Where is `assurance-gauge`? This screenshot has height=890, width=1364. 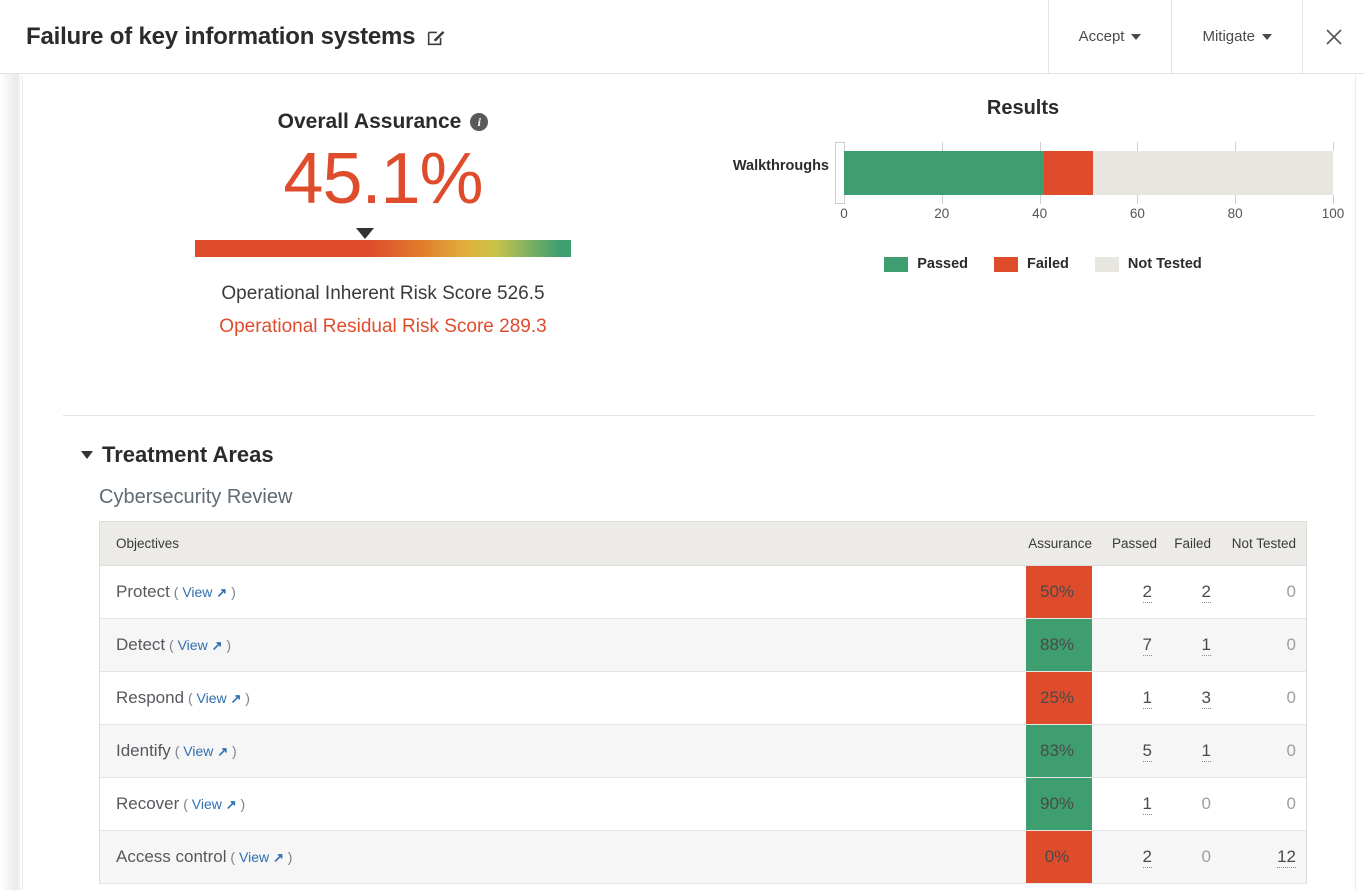
assurance-gauge is located at coordinates (383, 242).